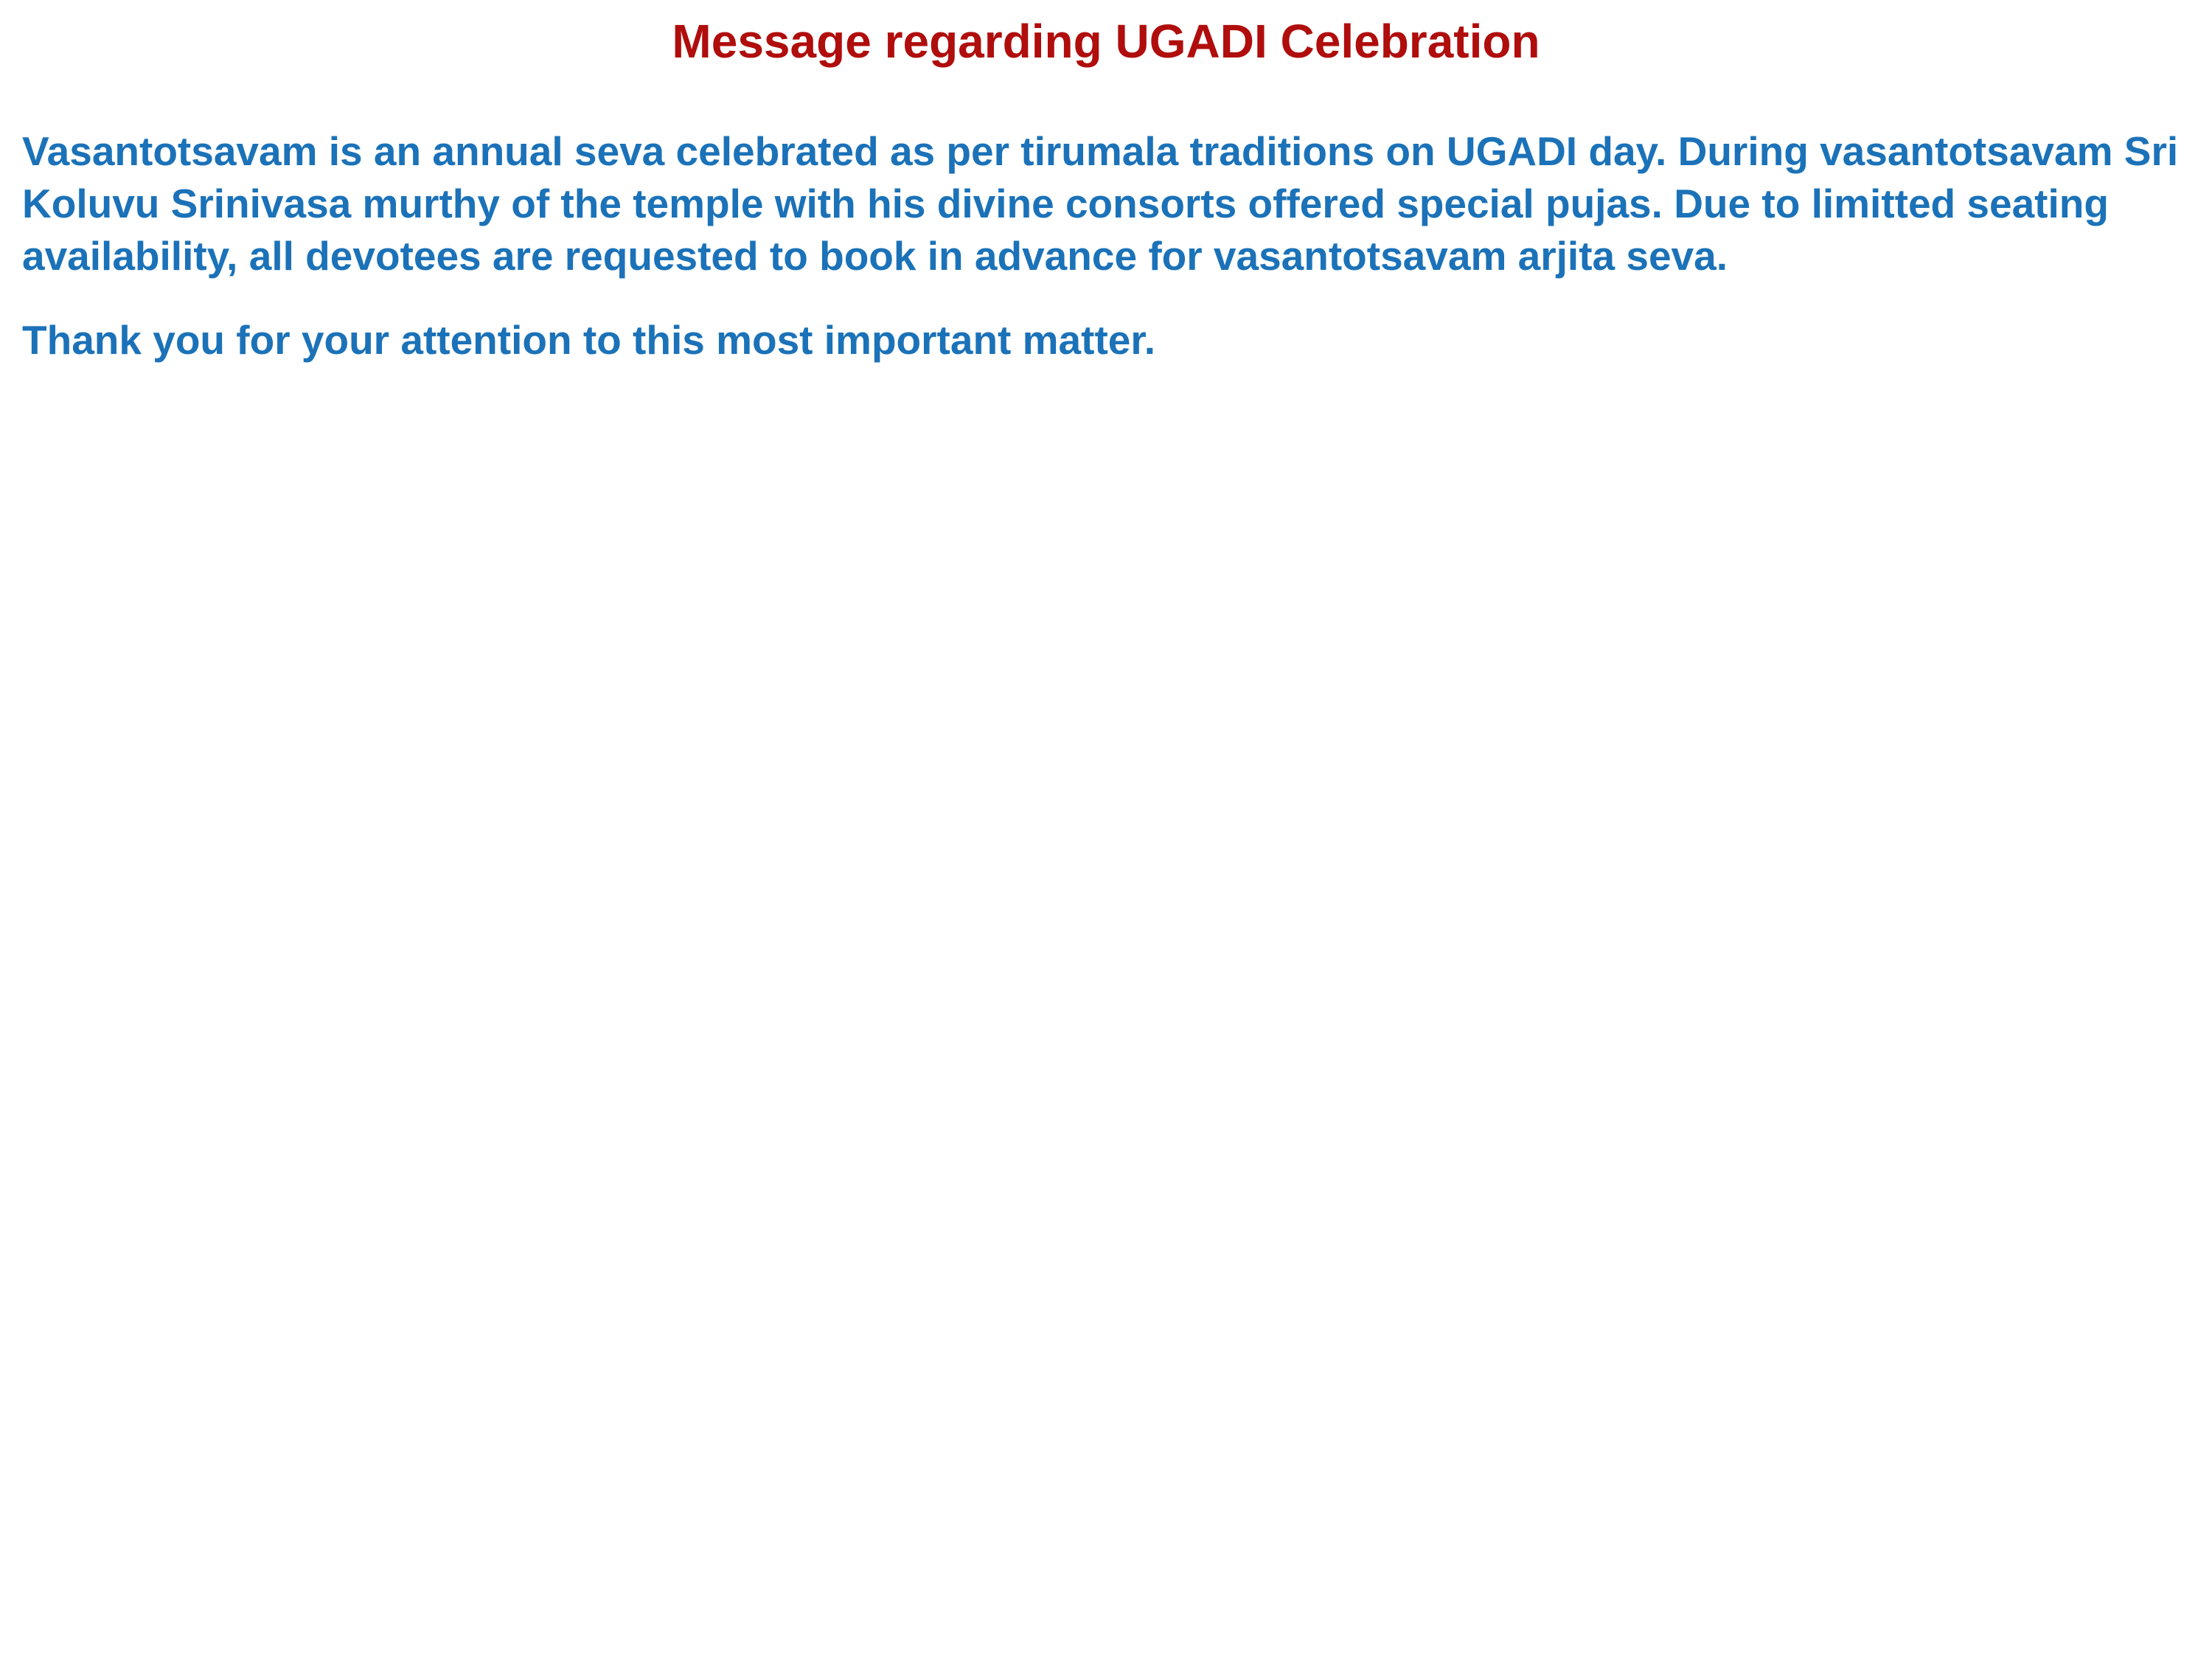 The image size is (2212, 1659). Describe the element at coordinates (1106, 41) in the screenshot. I see `page-title: Message regarding UGADI Celebration` at that location.